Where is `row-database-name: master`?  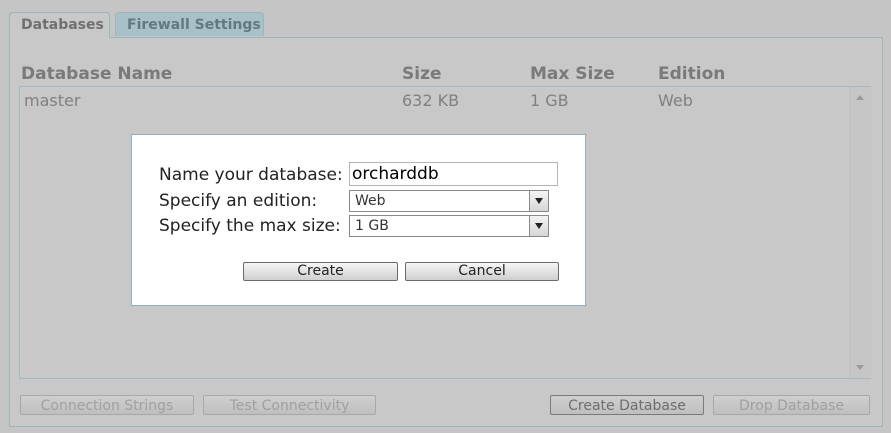
row-database-name: master is located at coordinates (52, 100).